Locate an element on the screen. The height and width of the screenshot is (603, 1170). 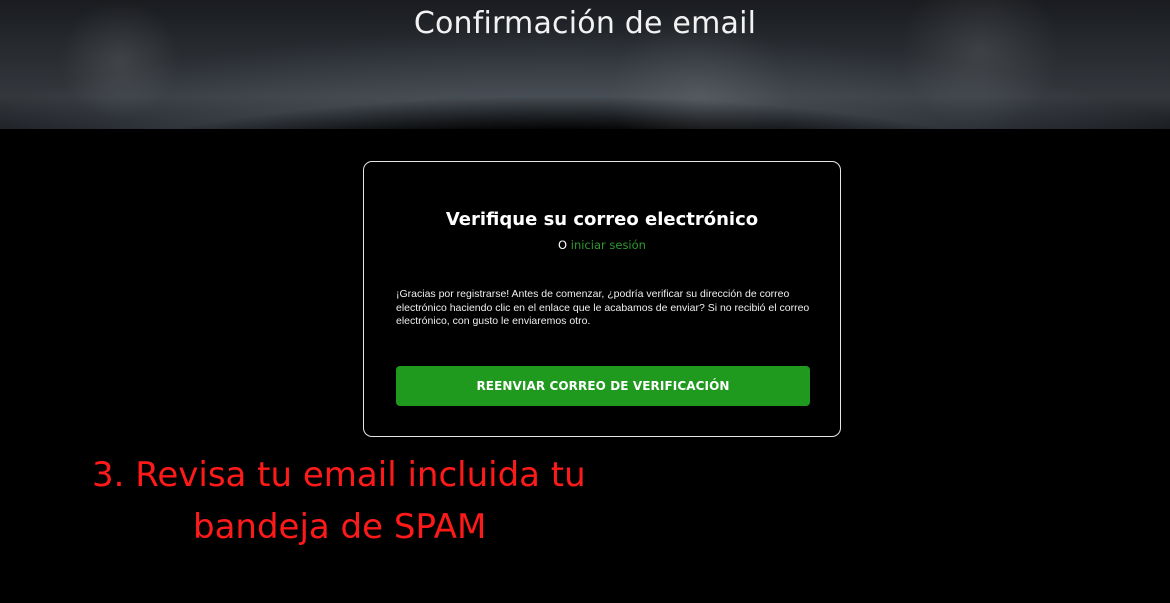
or-text: O is located at coordinates (563, 245).